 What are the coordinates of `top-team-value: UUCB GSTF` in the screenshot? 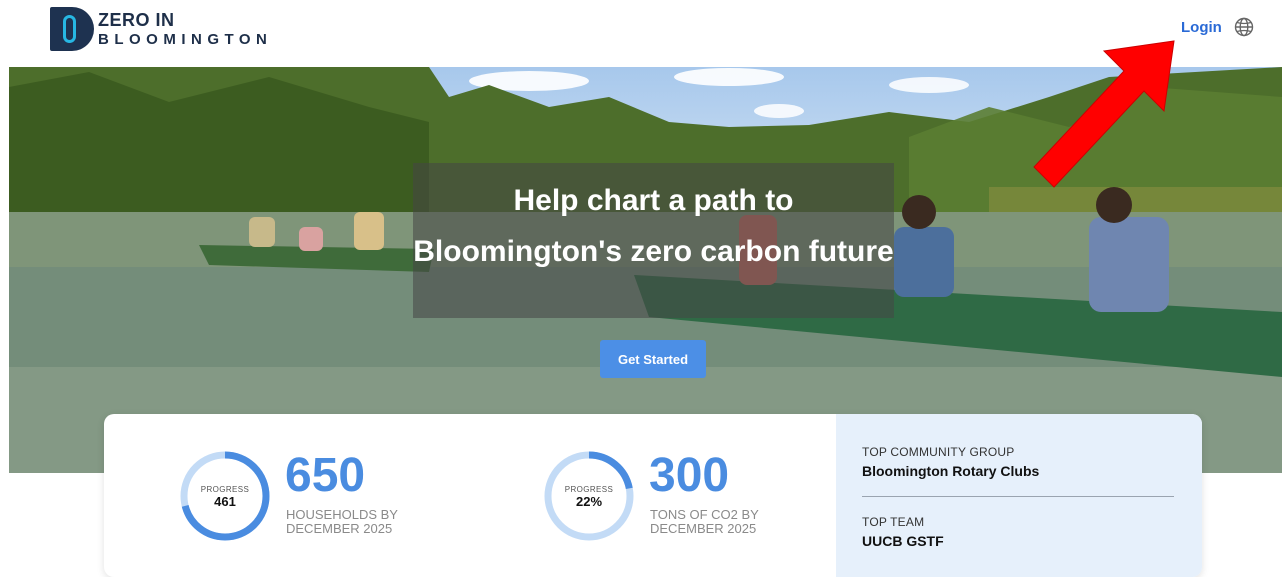 It's located at (903, 541).